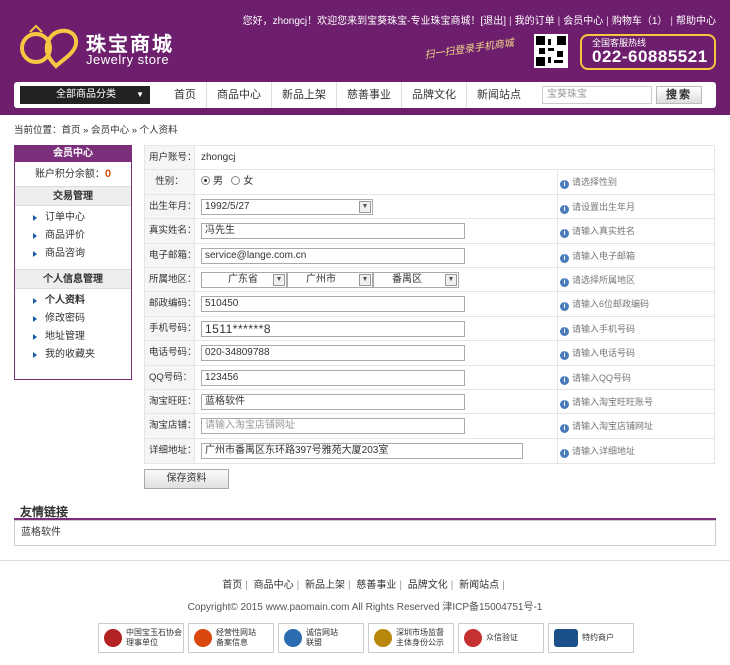 Image resolution: width=730 pixels, height=665 pixels. What do you see at coordinates (248, 182) in the screenshot?
I see `gender-female-label: 女` at bounding box center [248, 182].